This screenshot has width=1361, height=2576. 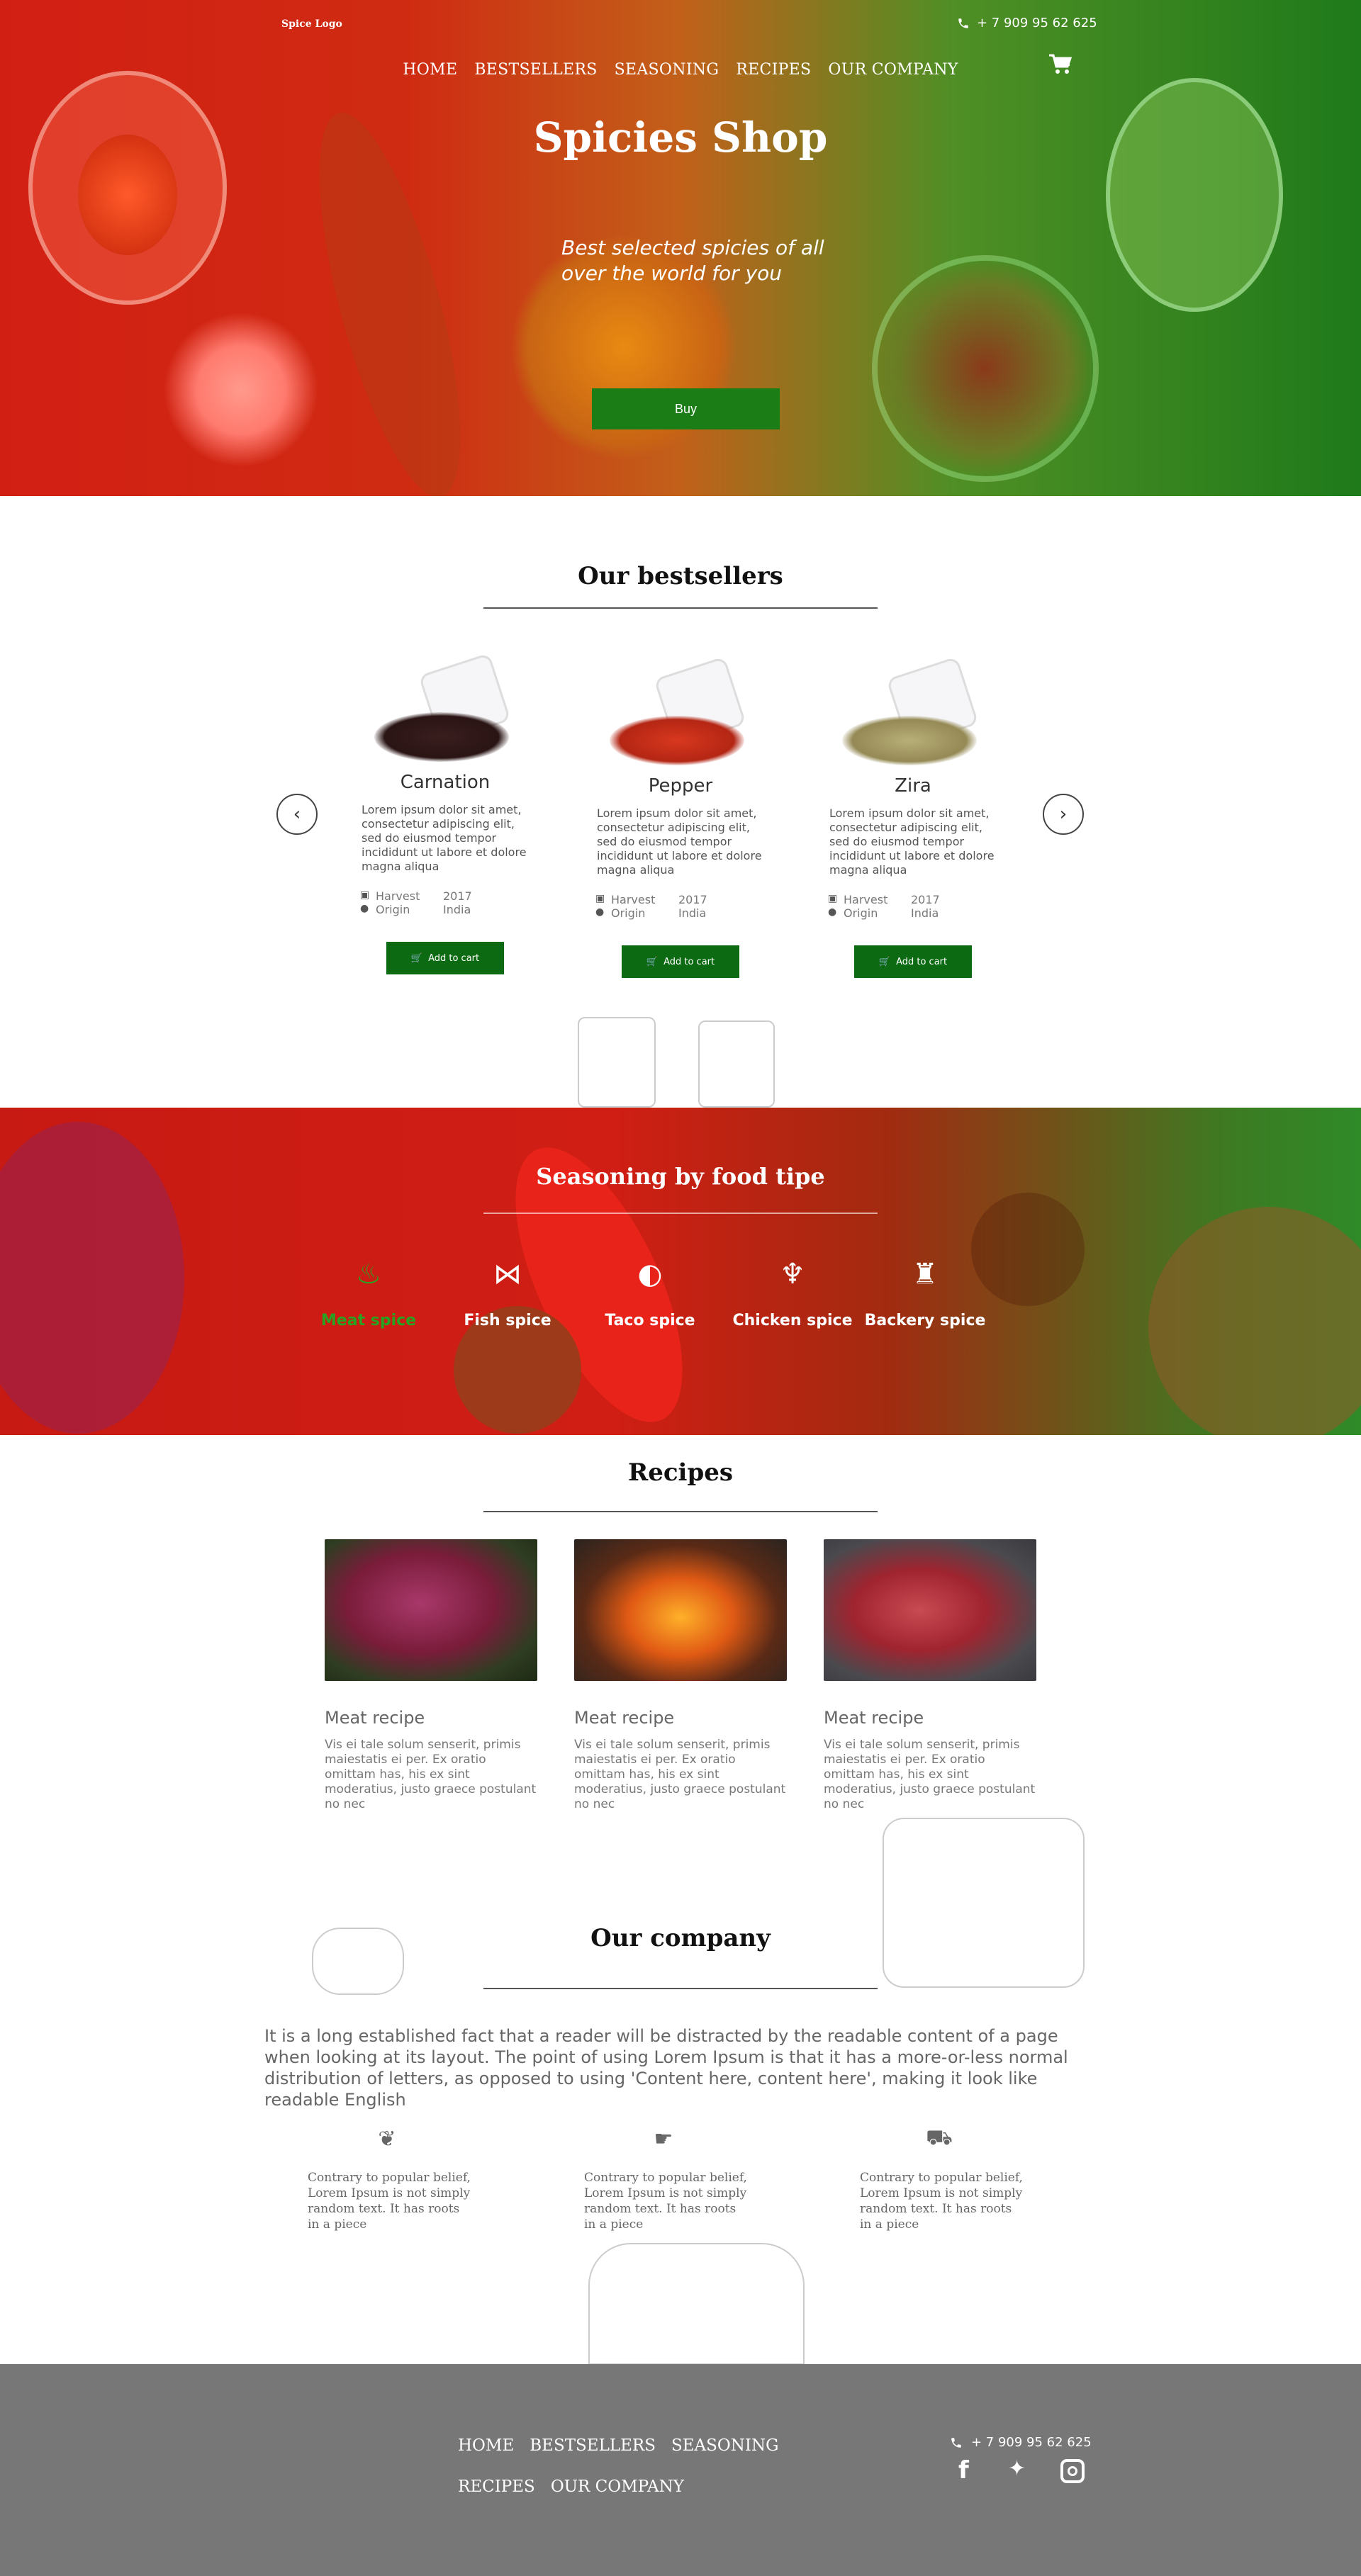 I want to click on footer-nav-row1: HOME BESTSELLERS SEASONING, so click(x=618, y=2445).